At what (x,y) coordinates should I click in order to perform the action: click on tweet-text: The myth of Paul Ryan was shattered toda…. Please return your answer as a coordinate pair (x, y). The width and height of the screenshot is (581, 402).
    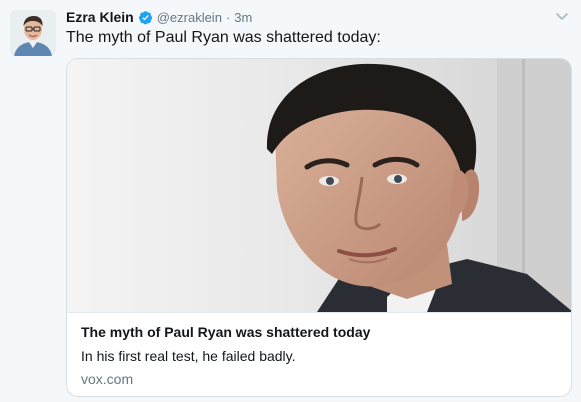
    Looking at the image, I should click on (223, 37).